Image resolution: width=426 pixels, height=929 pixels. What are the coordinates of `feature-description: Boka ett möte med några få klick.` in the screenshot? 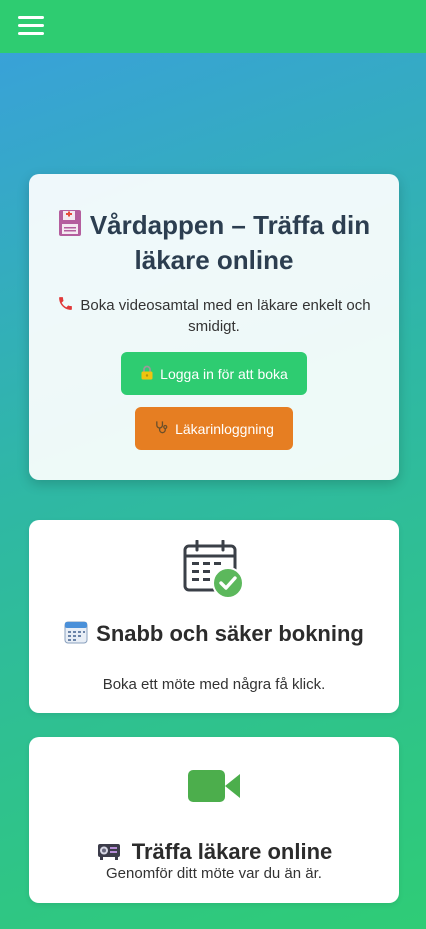 It's located at (214, 684).